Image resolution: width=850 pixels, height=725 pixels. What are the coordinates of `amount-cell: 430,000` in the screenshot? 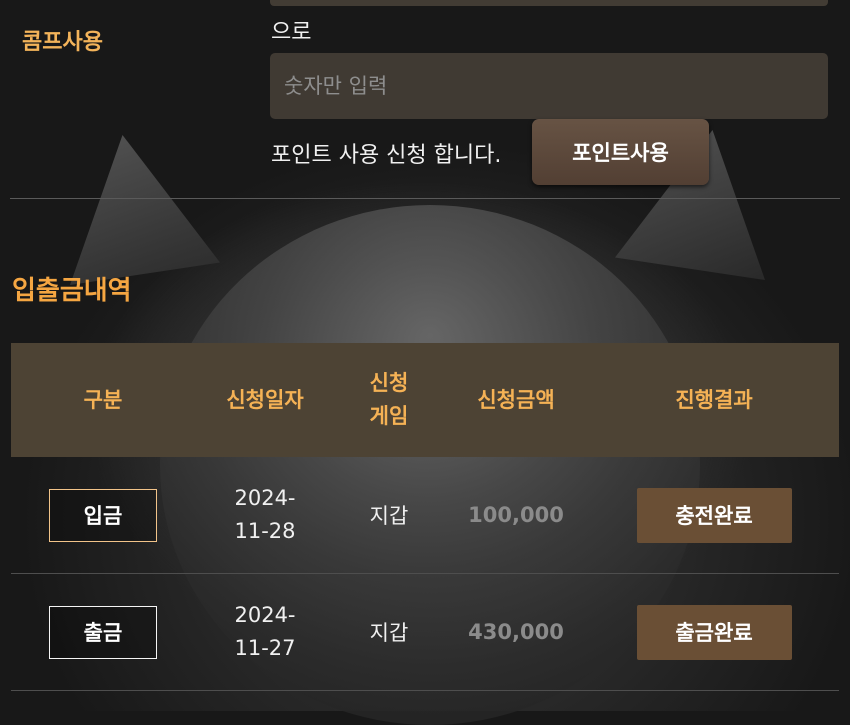 It's located at (516, 632).